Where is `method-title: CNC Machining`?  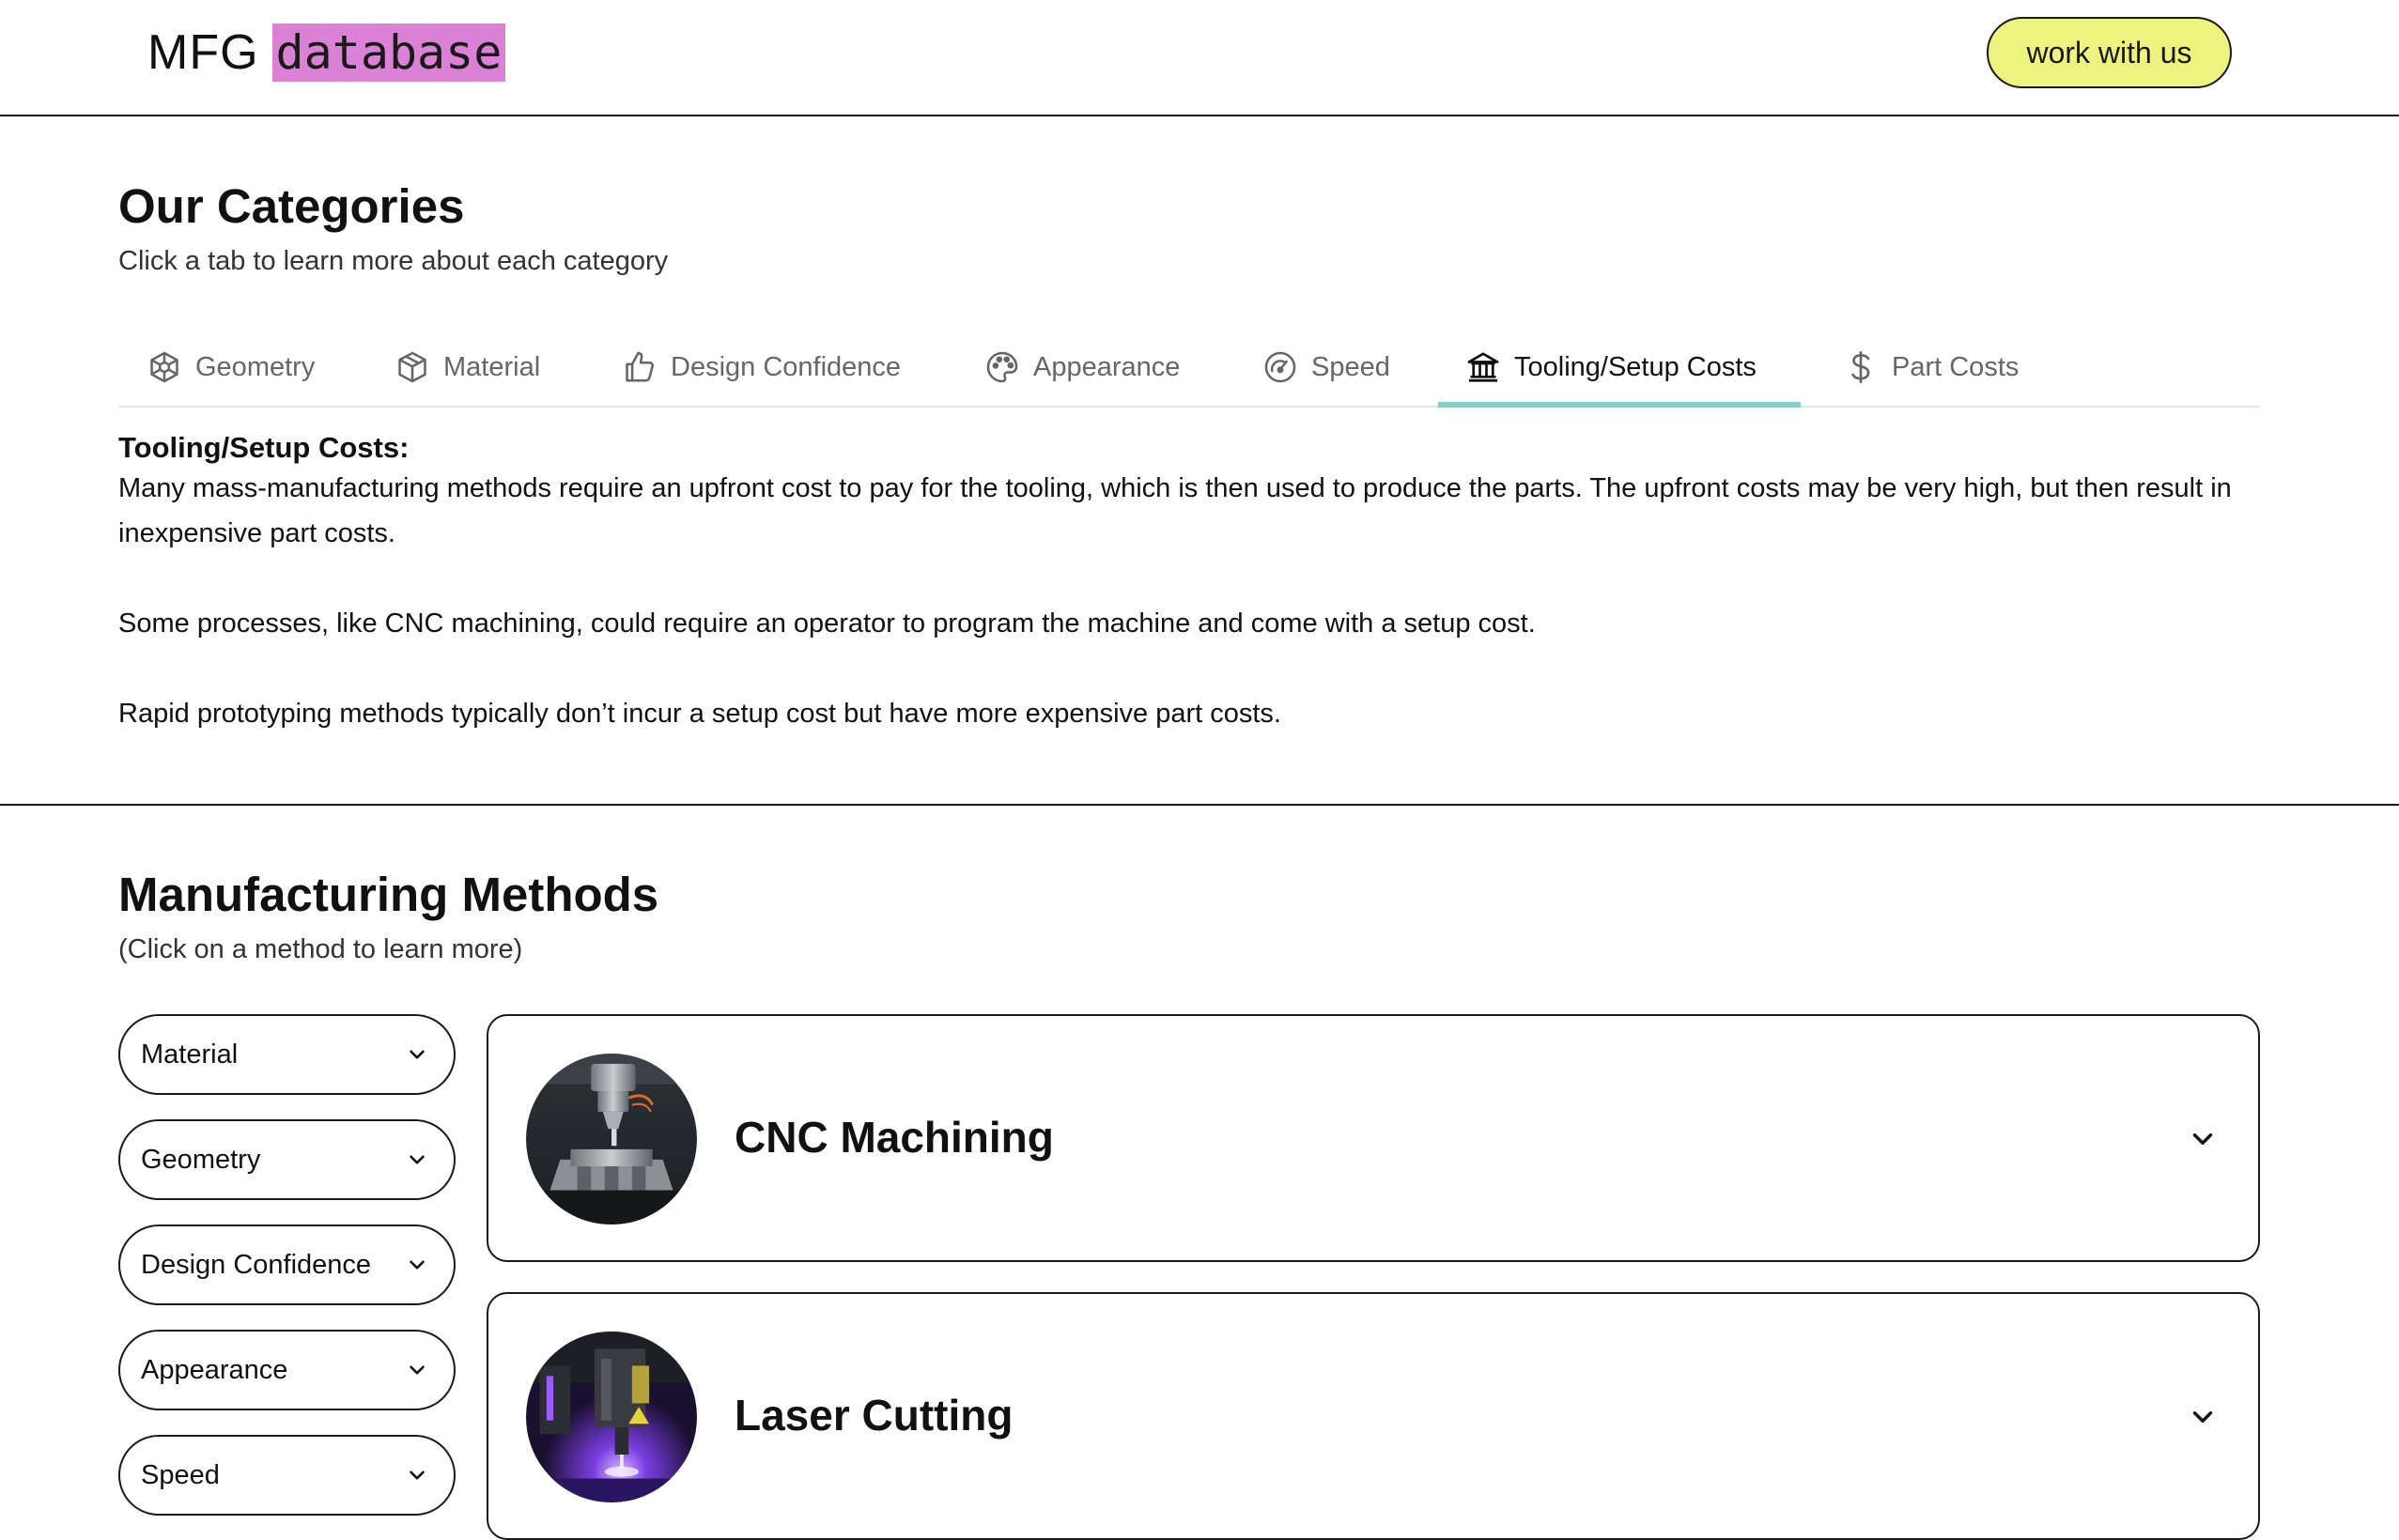
method-title: CNC Machining is located at coordinates (895, 1137).